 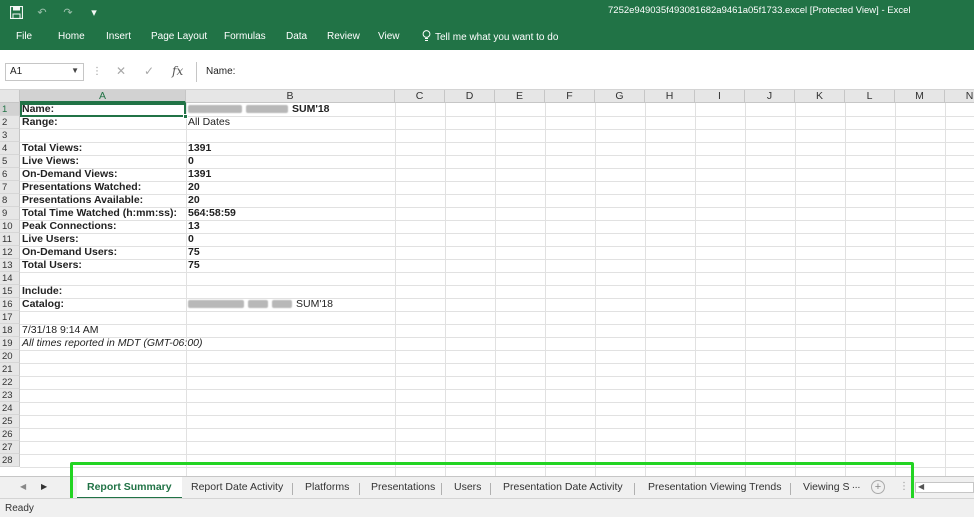 What do you see at coordinates (290, 96) in the screenshot?
I see `column-header-b: B` at bounding box center [290, 96].